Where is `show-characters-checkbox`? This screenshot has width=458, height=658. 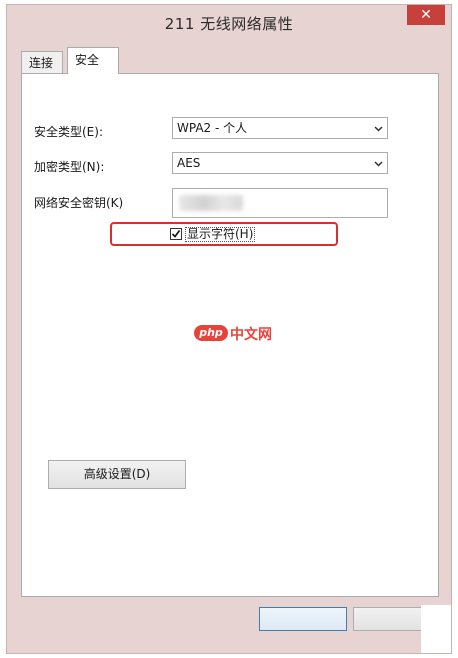
show-characters-checkbox is located at coordinates (176, 234).